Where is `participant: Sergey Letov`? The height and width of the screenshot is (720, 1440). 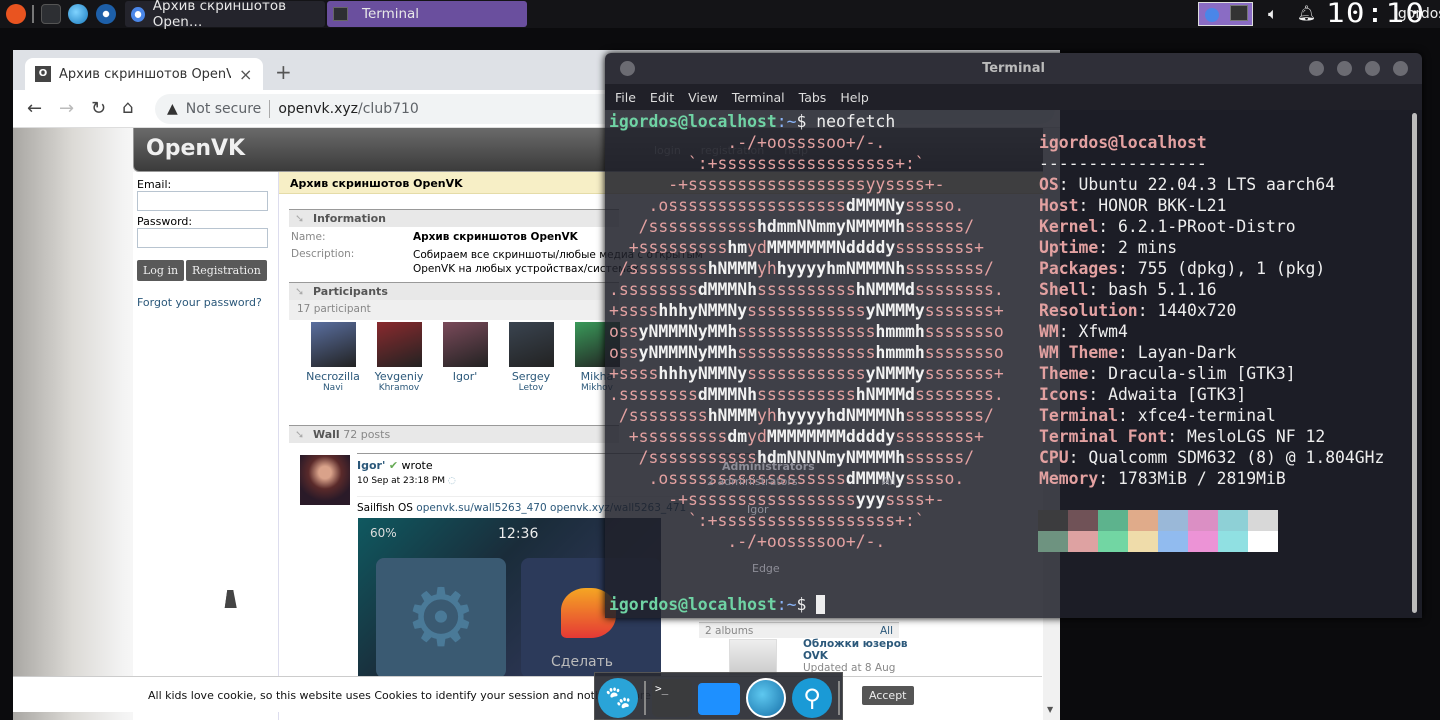 participant: Sergey Letov is located at coordinates (531, 357).